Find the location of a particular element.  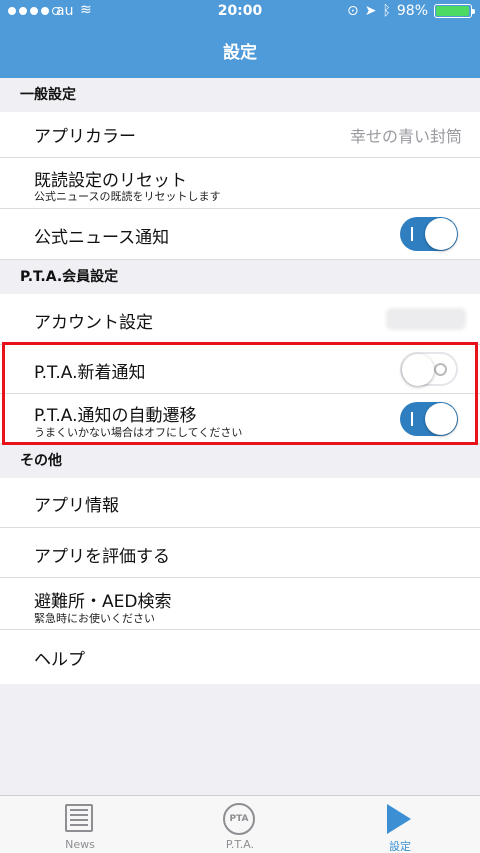

play-icon is located at coordinates (399, 819).